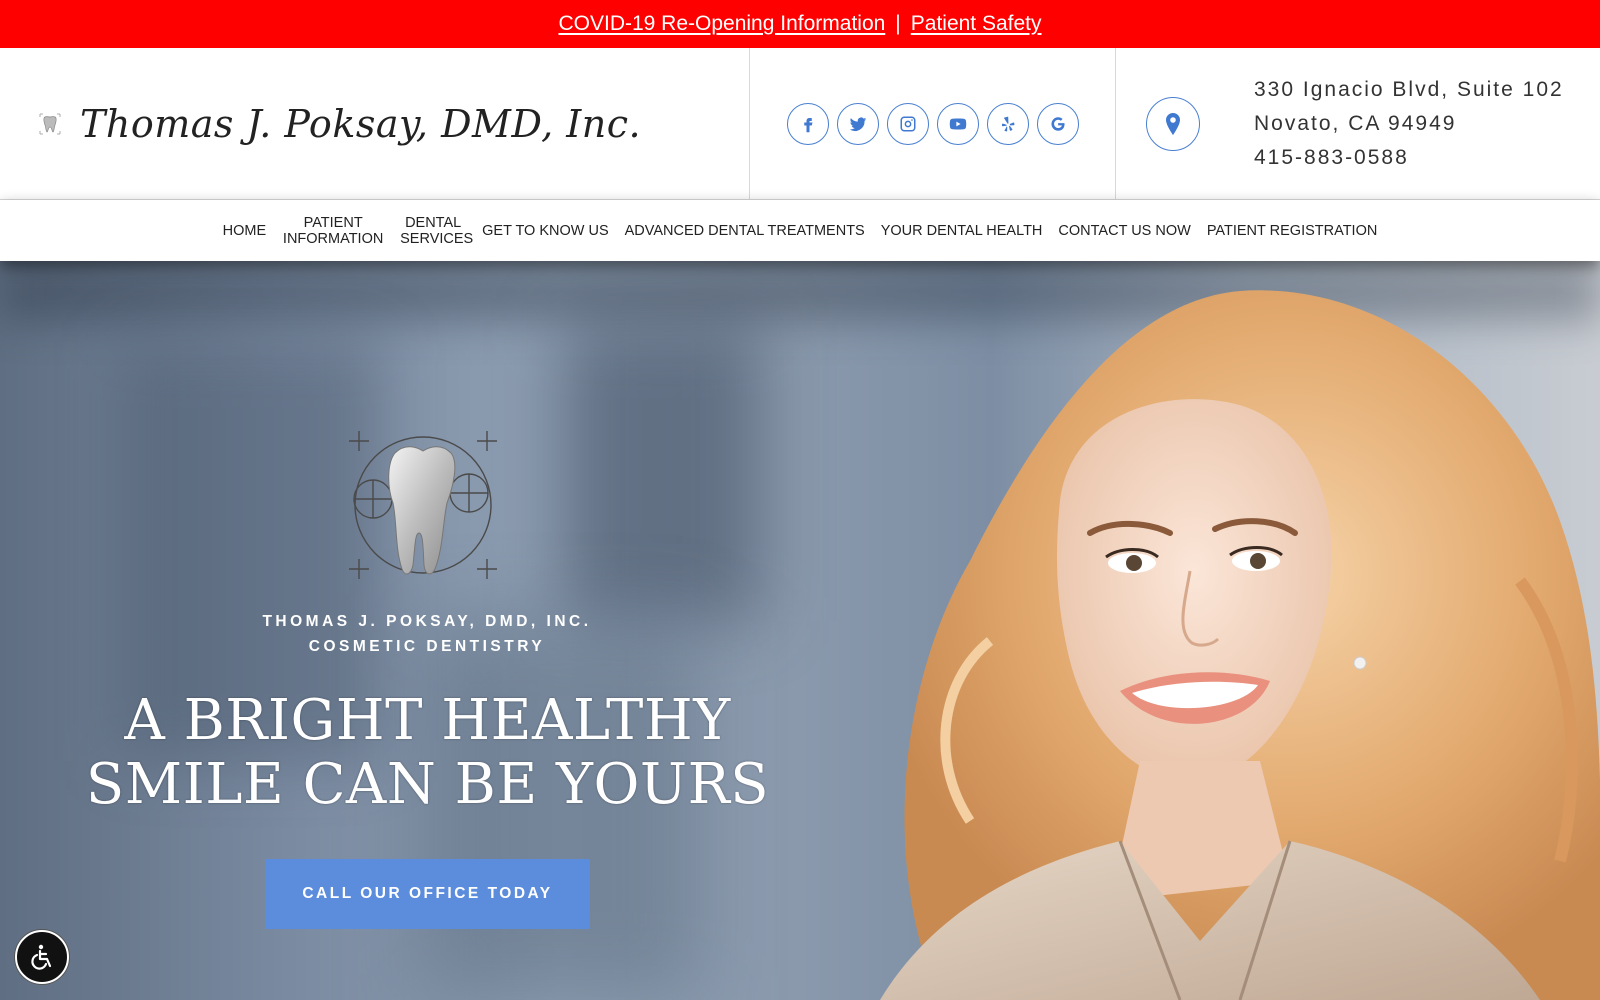 The height and width of the screenshot is (1000, 1600). I want to click on phone-number: 415-883-0588, so click(1409, 158).